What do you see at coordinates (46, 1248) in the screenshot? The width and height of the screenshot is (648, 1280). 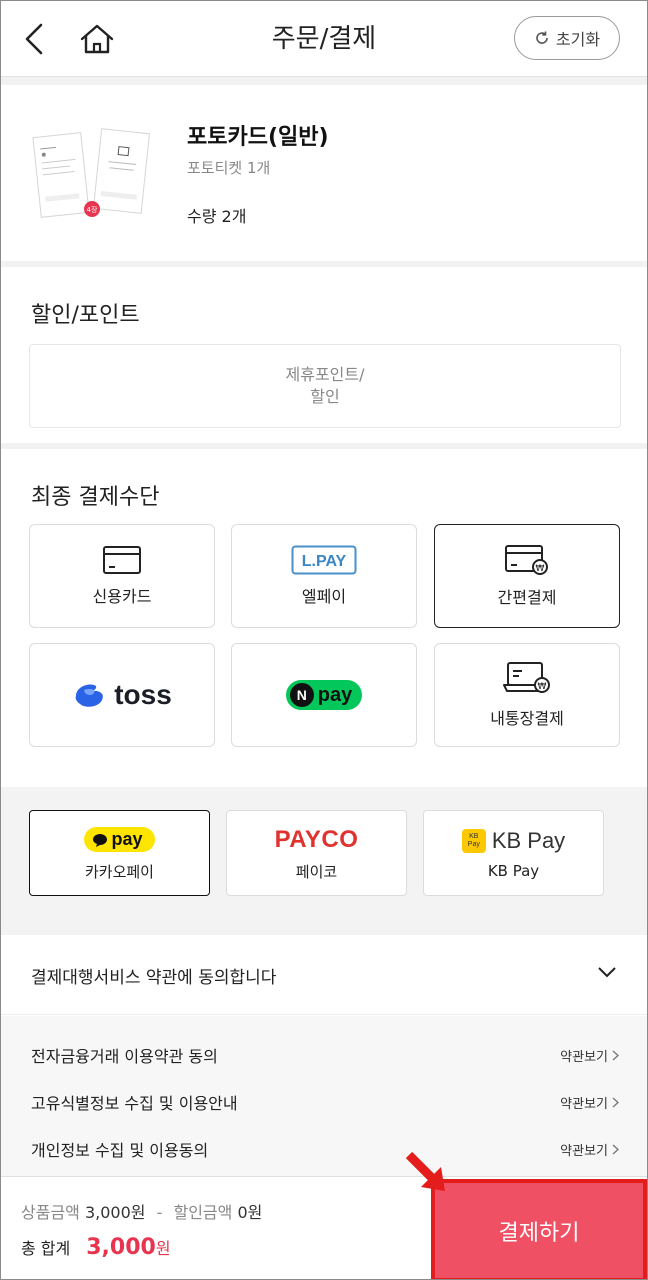 I see `total-label: 총 합계` at bounding box center [46, 1248].